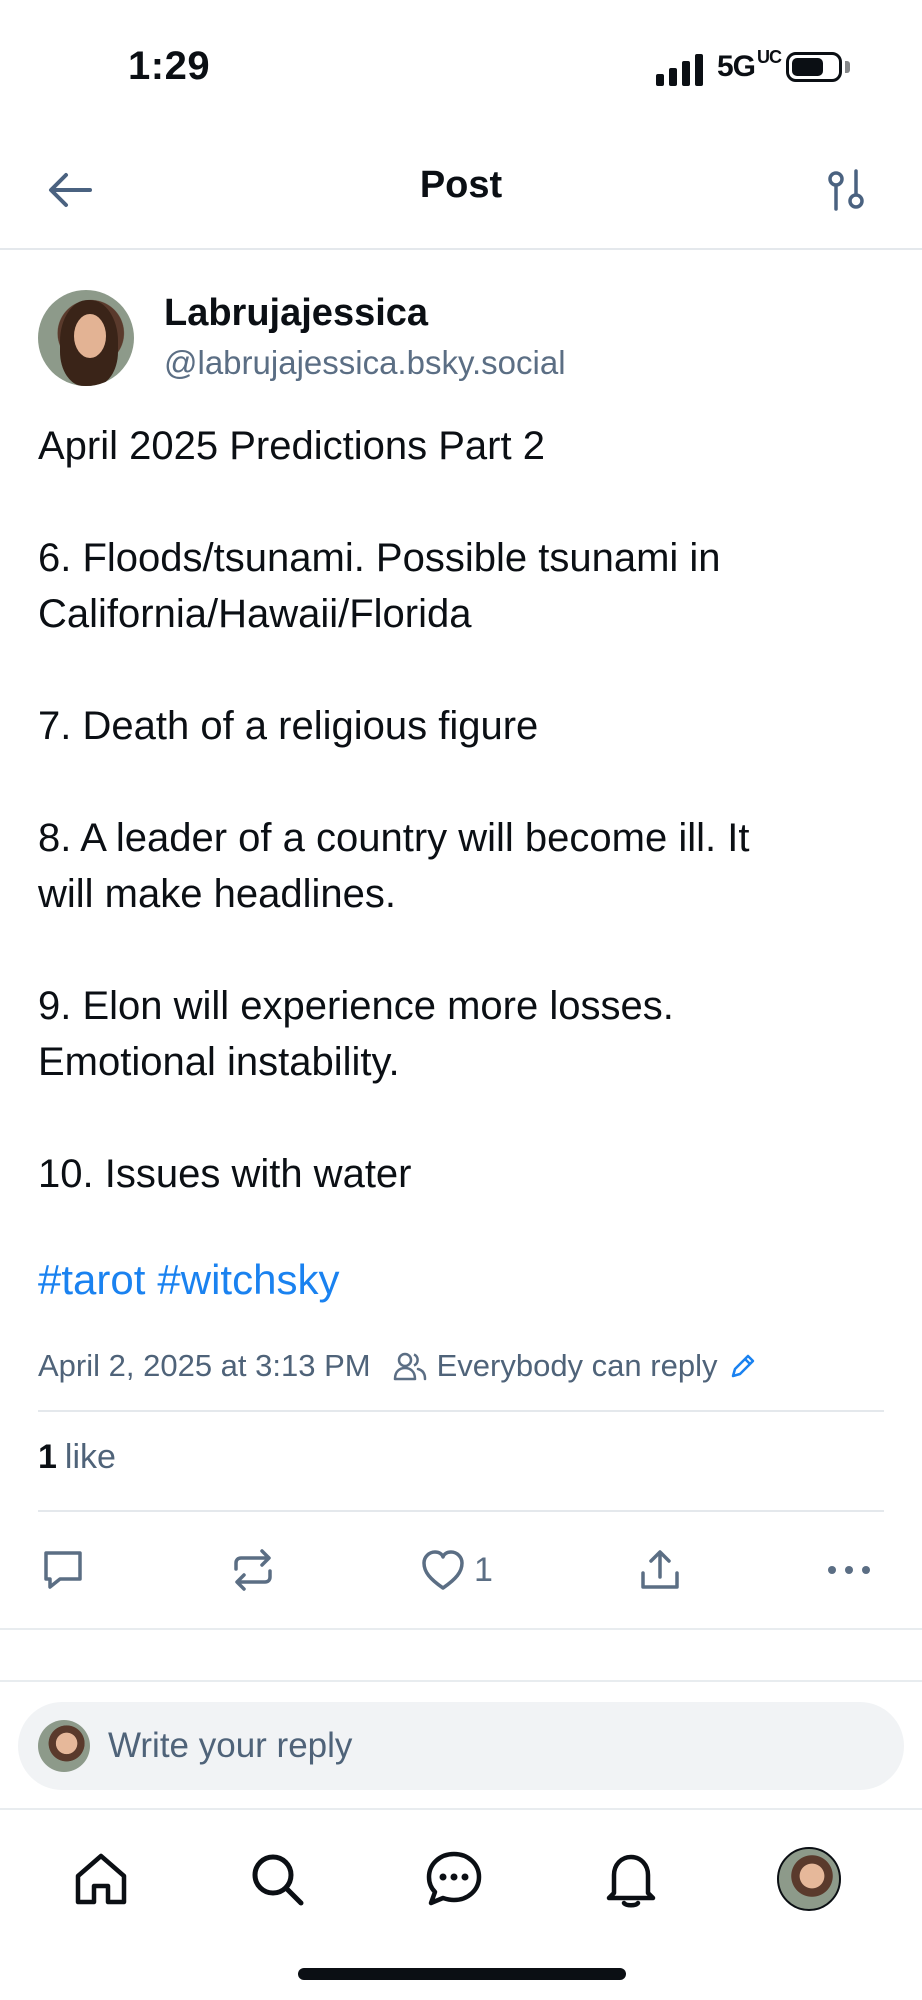  What do you see at coordinates (64, 1746) in the screenshot?
I see `user-avatar` at bounding box center [64, 1746].